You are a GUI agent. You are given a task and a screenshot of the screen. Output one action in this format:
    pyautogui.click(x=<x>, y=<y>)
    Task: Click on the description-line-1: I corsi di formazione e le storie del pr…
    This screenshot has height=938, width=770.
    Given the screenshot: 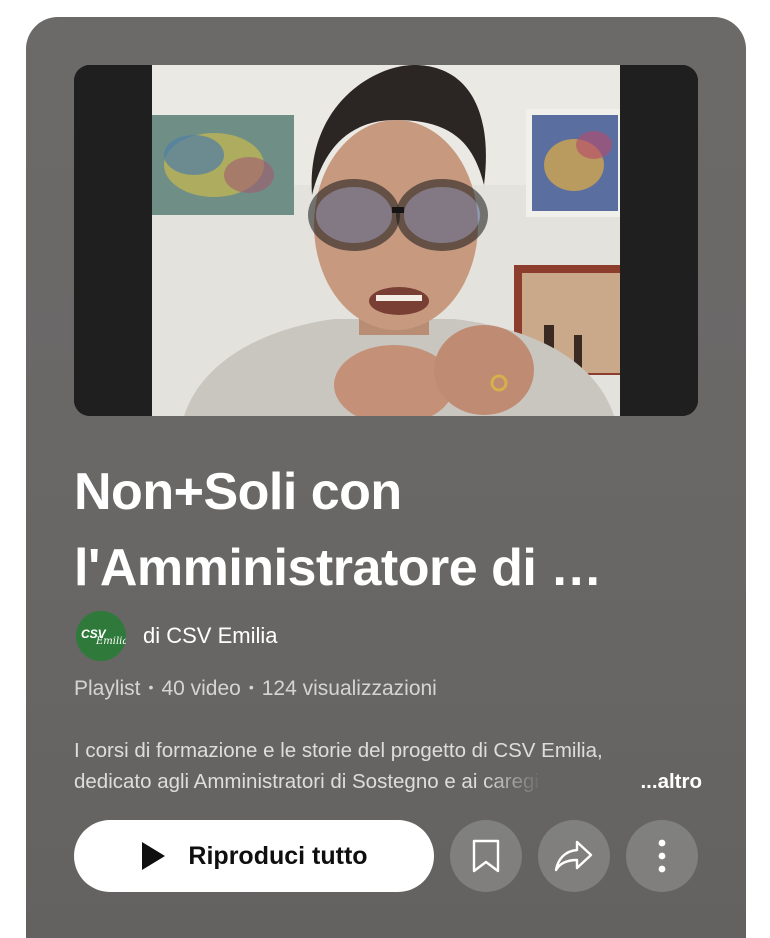 What is the action you would take?
    pyautogui.click(x=338, y=750)
    